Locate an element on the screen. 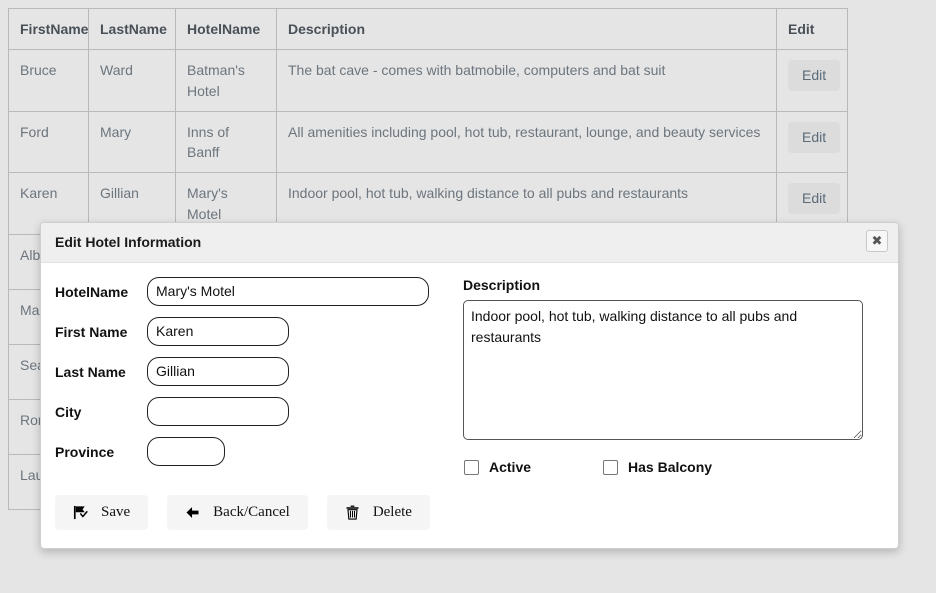  active-label: Active is located at coordinates (510, 467).